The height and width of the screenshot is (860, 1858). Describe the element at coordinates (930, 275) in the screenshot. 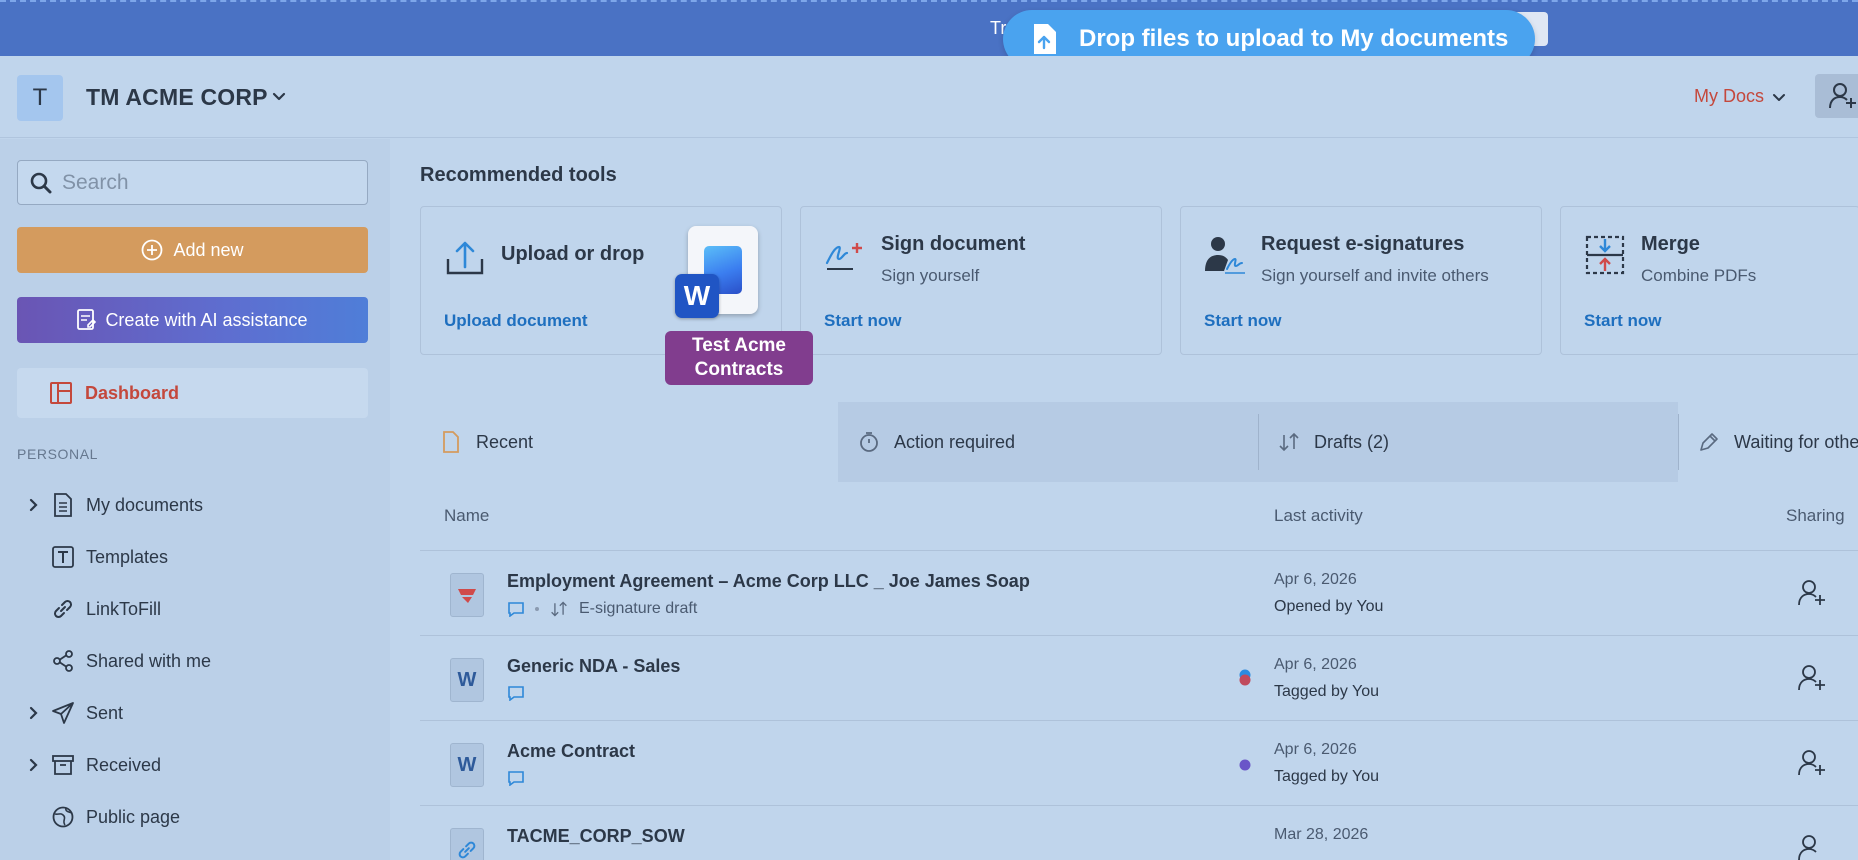

I see `tool-subtitle: Sign yourself` at that location.